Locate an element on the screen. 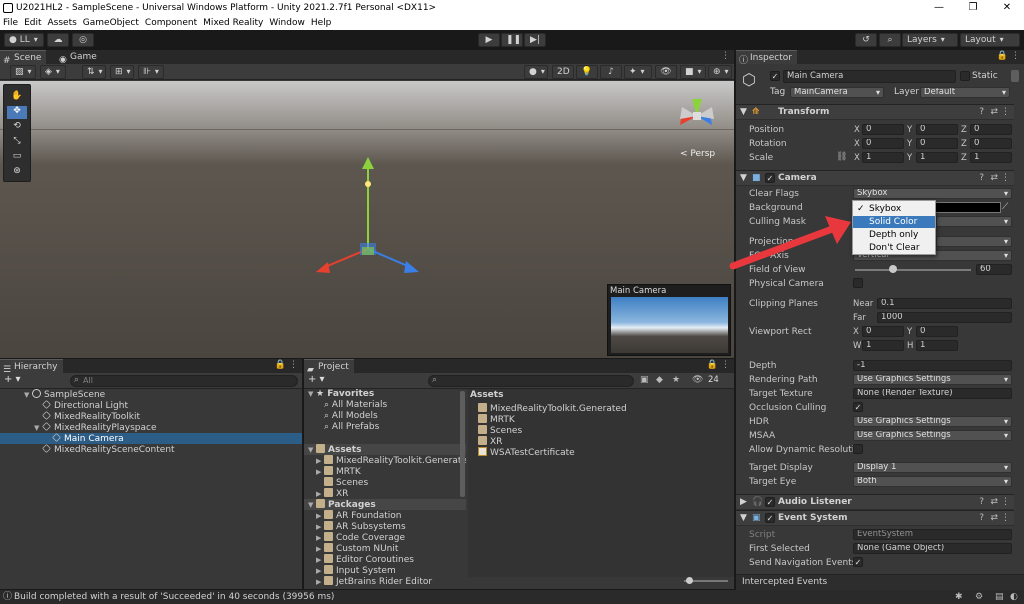 This screenshot has height=604, width=1024. component-menu-icon: ⋮ is located at coordinates (1005, 112).